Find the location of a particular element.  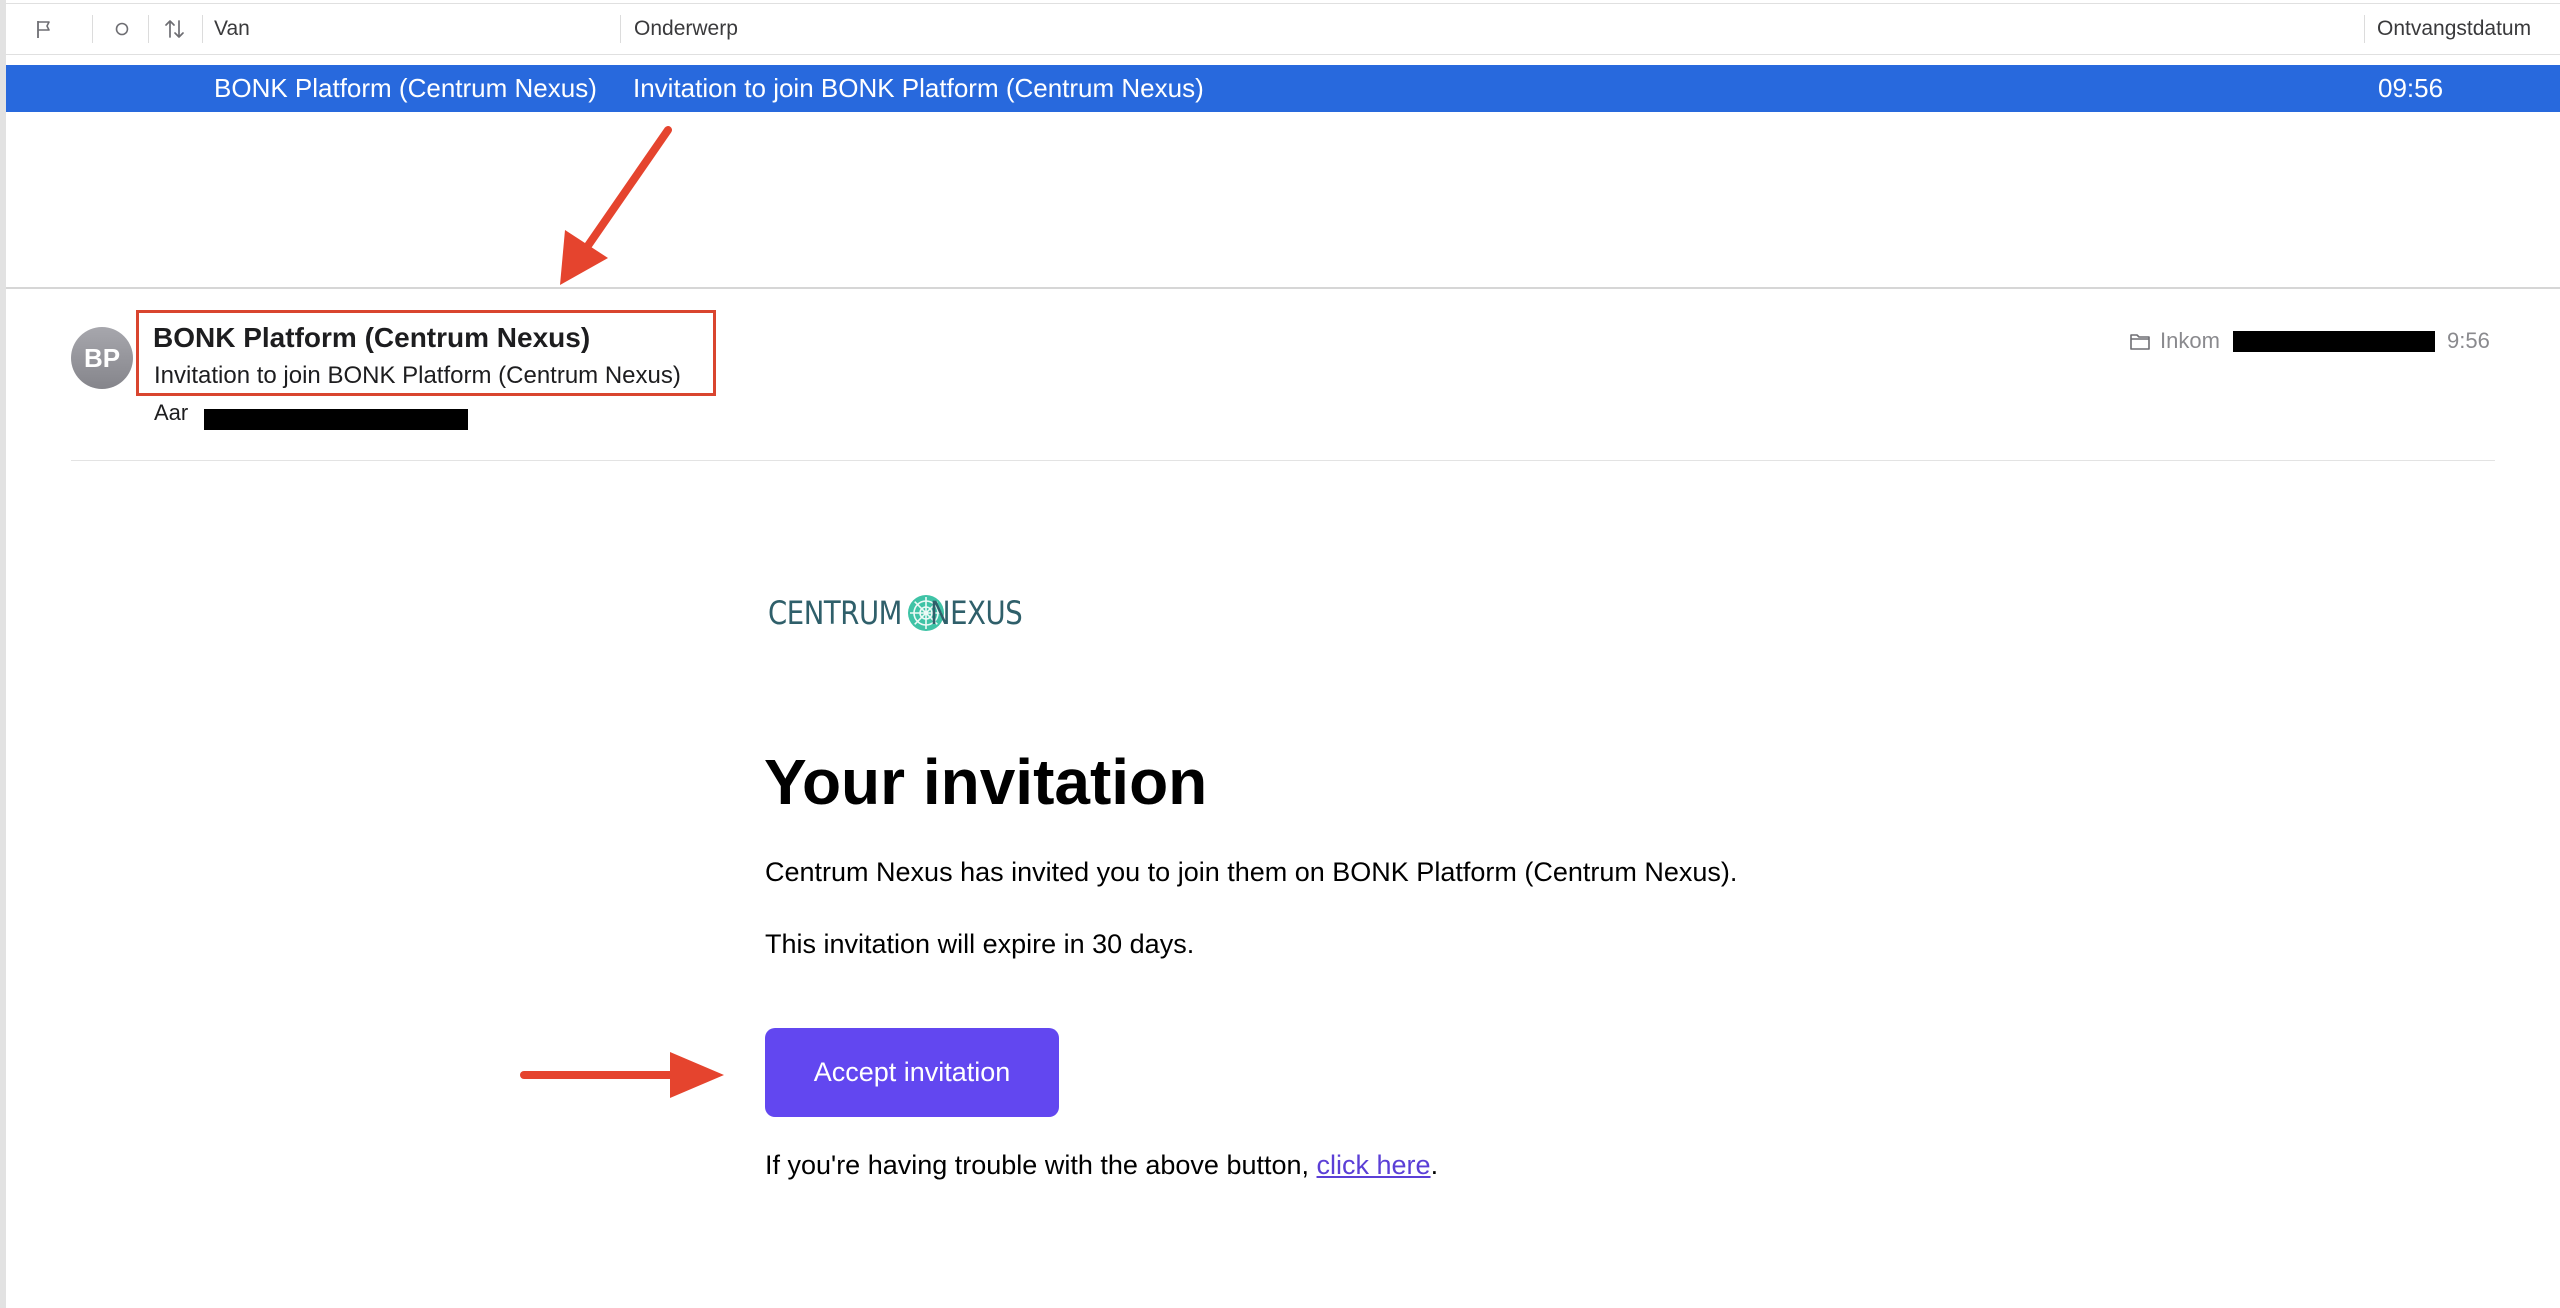

avatar: BP is located at coordinates (102, 358).